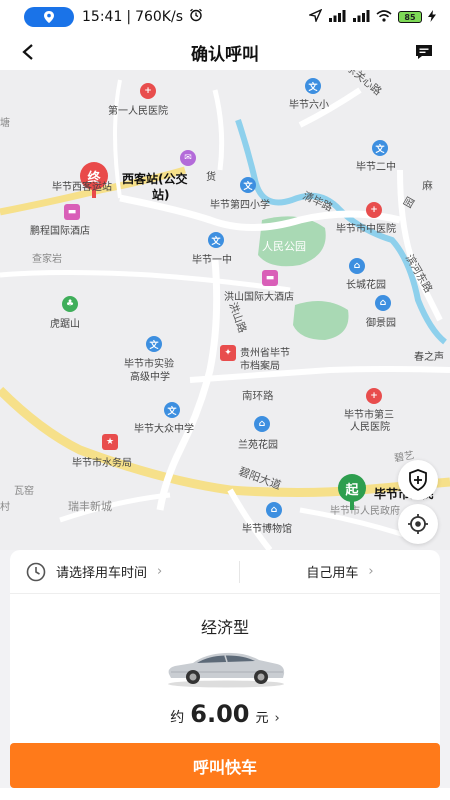 The image size is (450, 800). I want to click on map-label: 毕节一中, so click(212, 260).